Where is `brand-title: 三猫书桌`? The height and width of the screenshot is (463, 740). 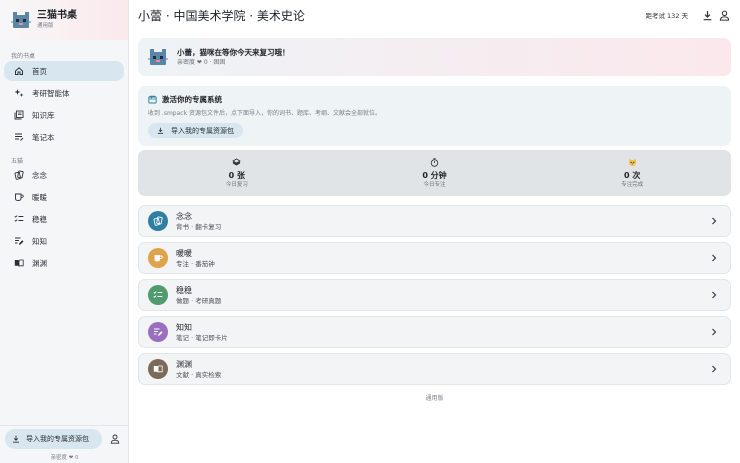 brand-title: 三猫书桌 is located at coordinates (57, 15).